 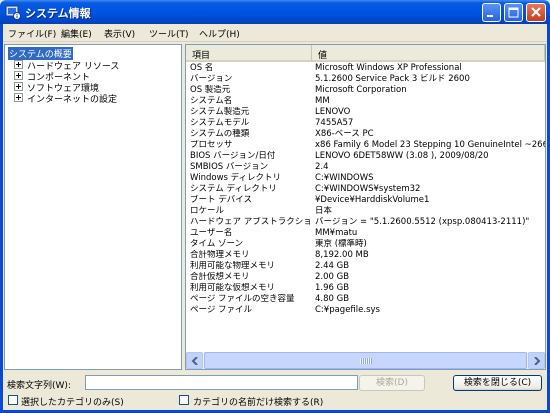 What do you see at coordinates (365, 167) in the screenshot?
I see `table-row: SMBIOS バージョン 2.4` at bounding box center [365, 167].